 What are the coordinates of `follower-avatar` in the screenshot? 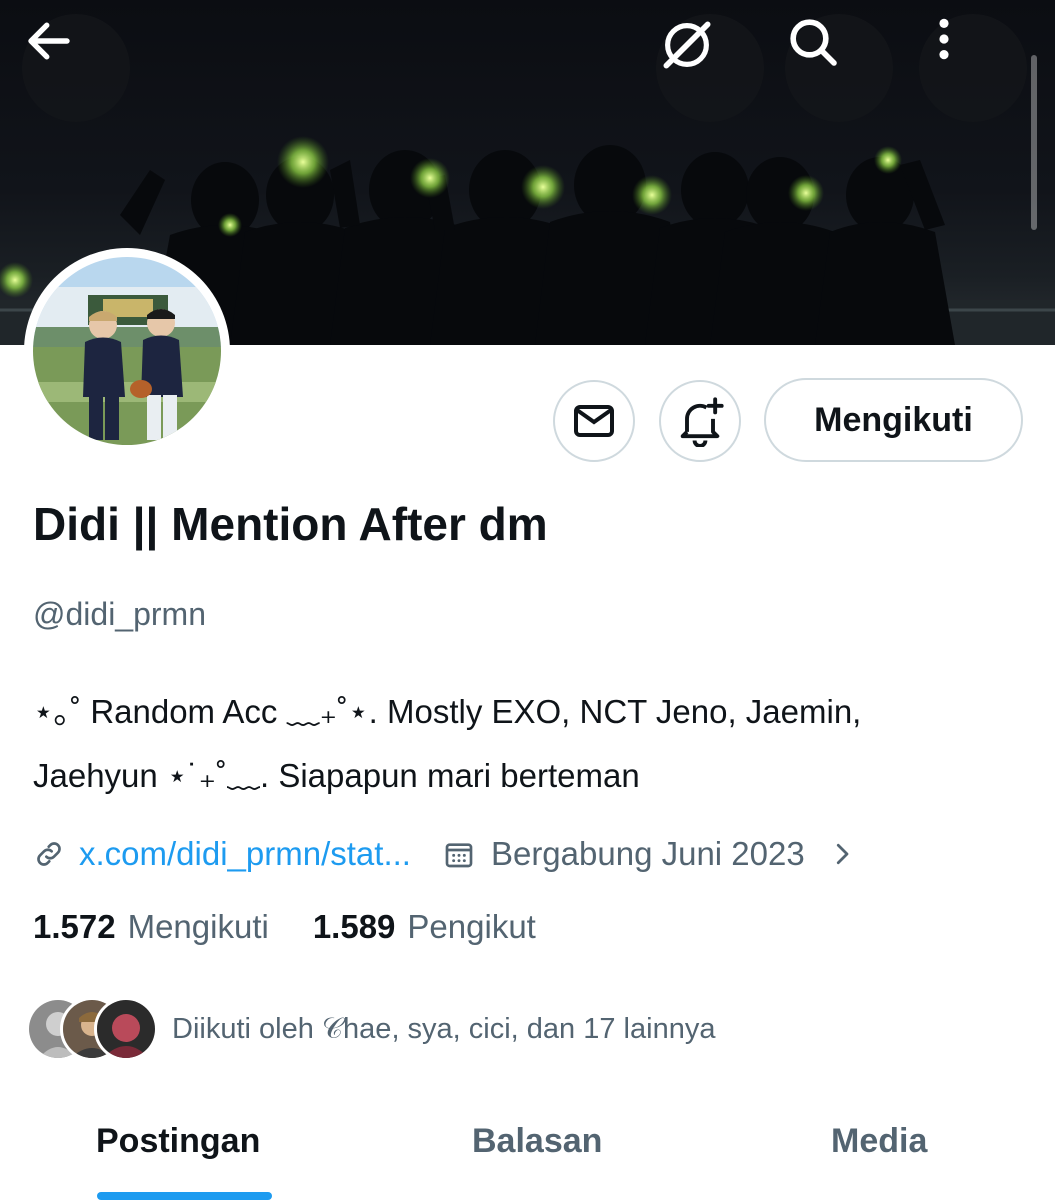 It's located at (126, 1029).